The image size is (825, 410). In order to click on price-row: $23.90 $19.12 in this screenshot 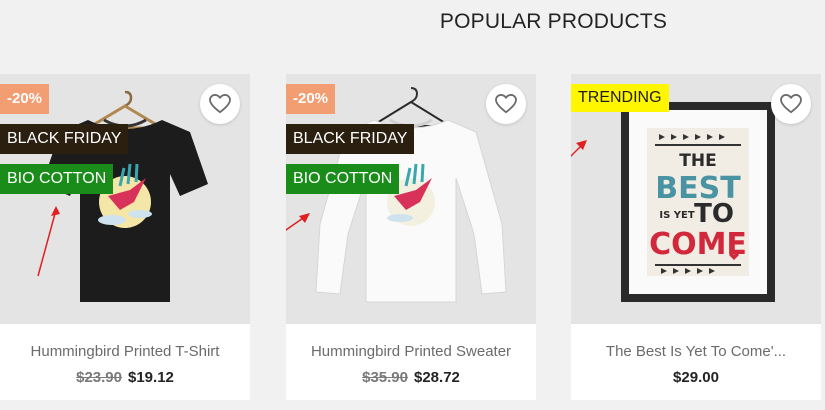, I will do `click(125, 377)`.